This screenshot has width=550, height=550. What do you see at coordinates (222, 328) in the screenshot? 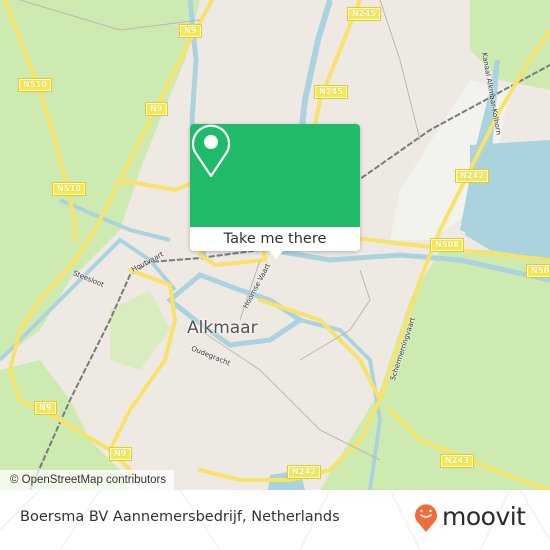
I see `city-label-alkmaar: Alkmaar` at bounding box center [222, 328].